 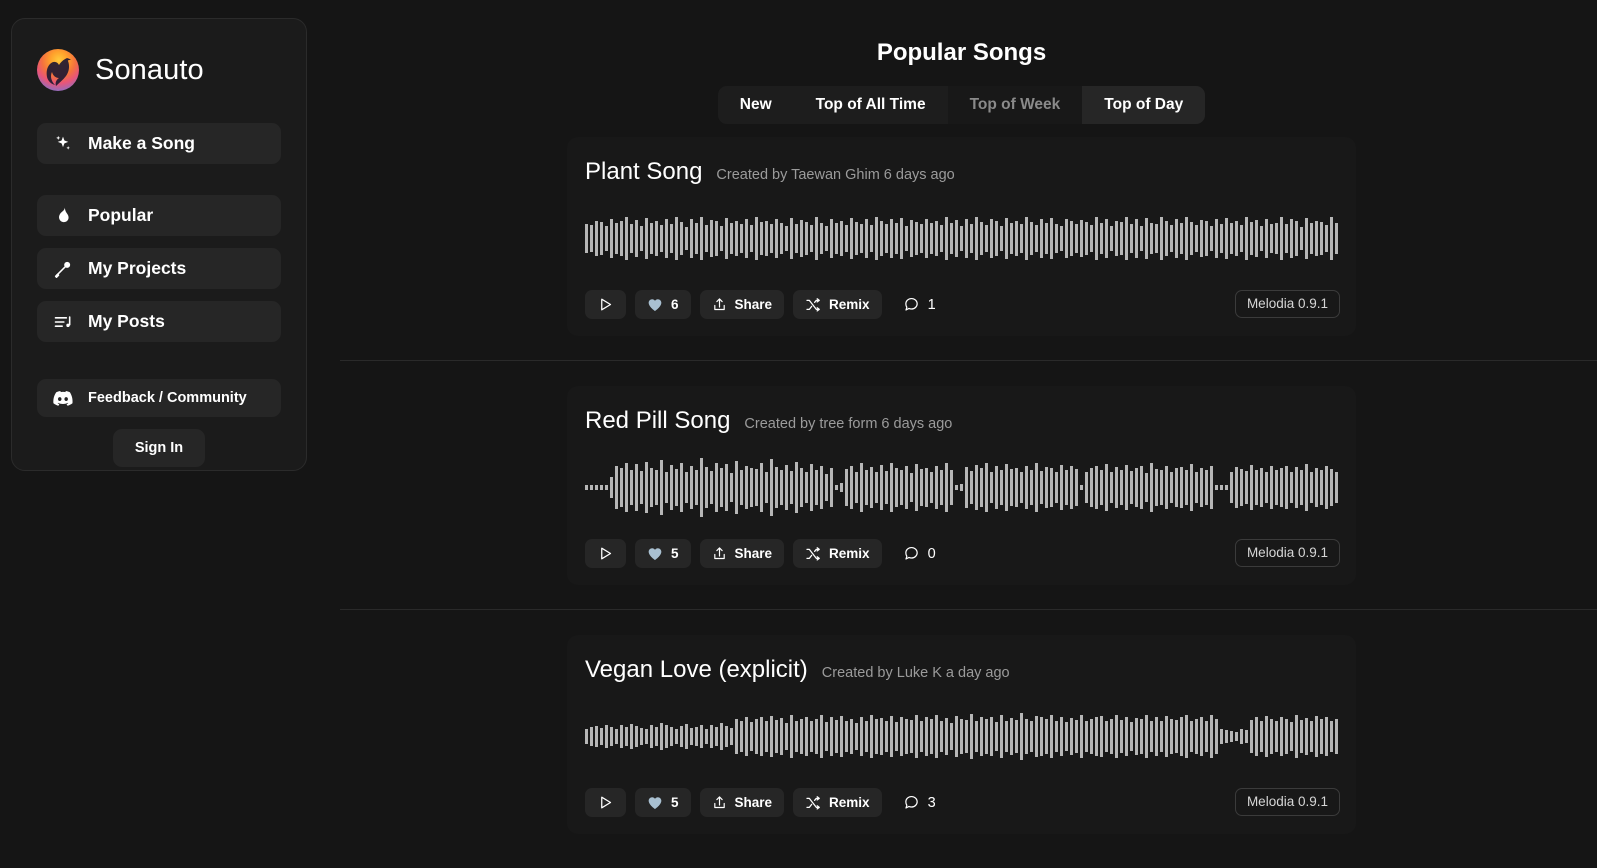 I want to click on flame-icon, so click(x=63, y=216).